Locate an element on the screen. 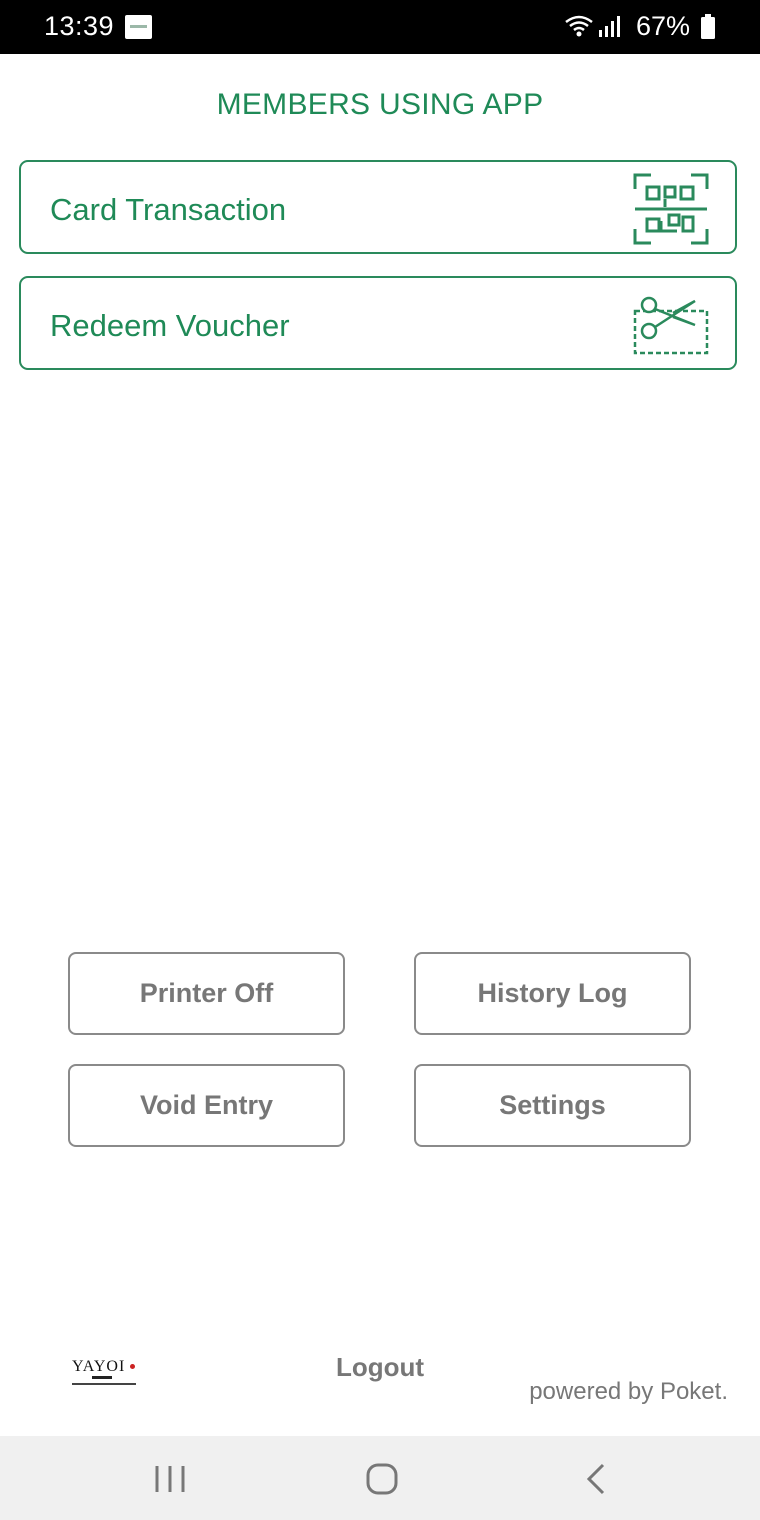 The image size is (760, 1520). brand-logo-tagline is located at coordinates (104, 1384).